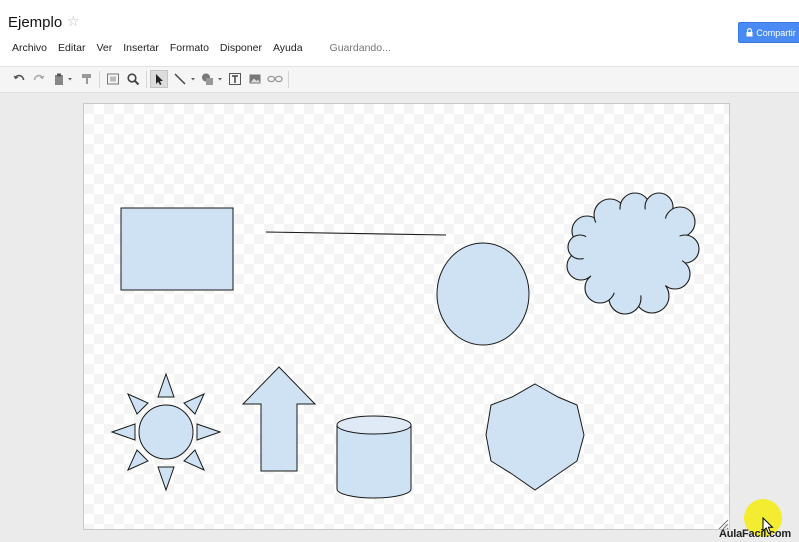  I want to click on textbox-icon, so click(235, 79).